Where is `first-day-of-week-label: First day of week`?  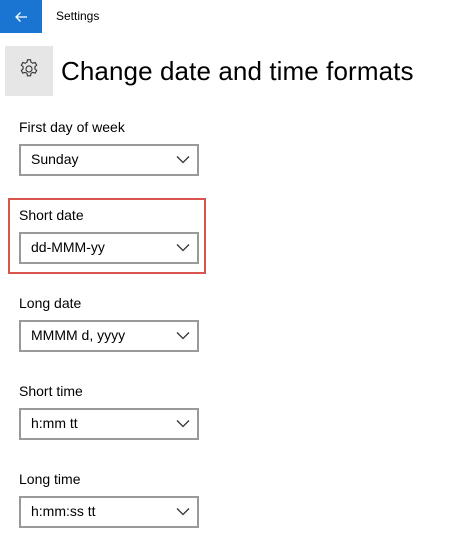
first-day-of-week-label: First day of week is located at coordinates (72, 127).